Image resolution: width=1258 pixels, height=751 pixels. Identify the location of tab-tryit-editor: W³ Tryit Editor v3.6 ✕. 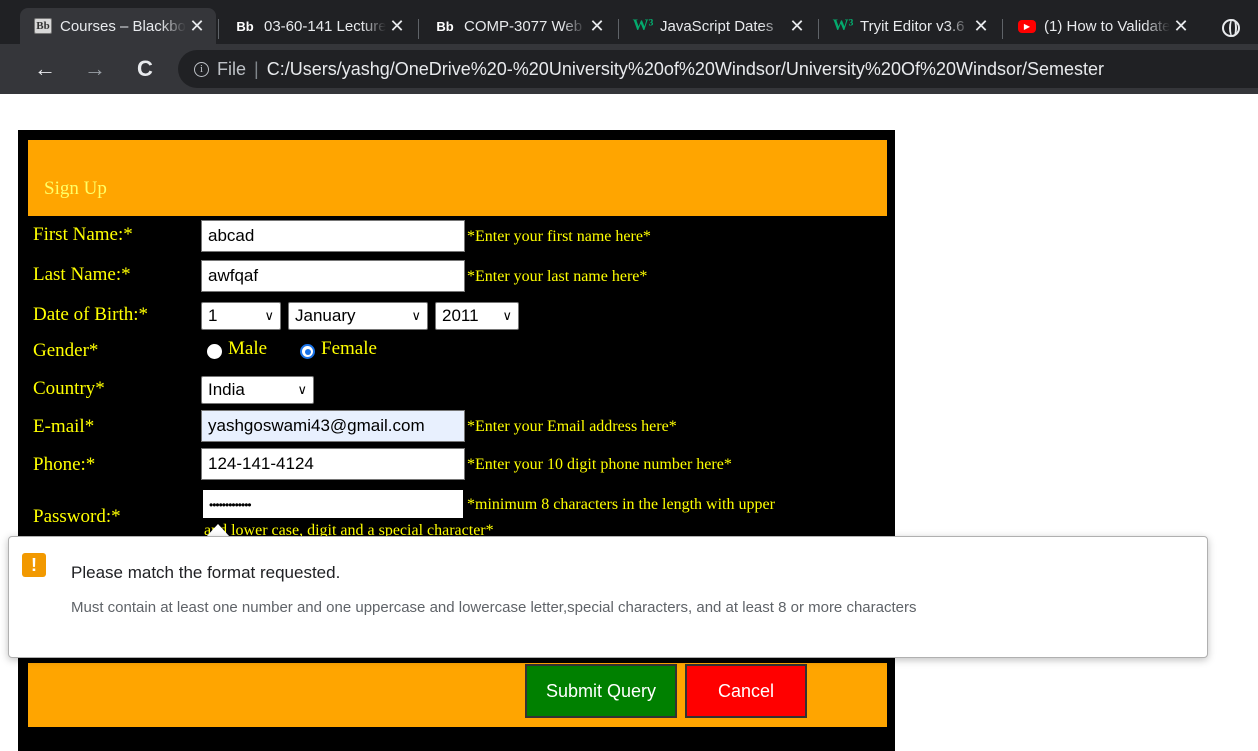
(910, 26).